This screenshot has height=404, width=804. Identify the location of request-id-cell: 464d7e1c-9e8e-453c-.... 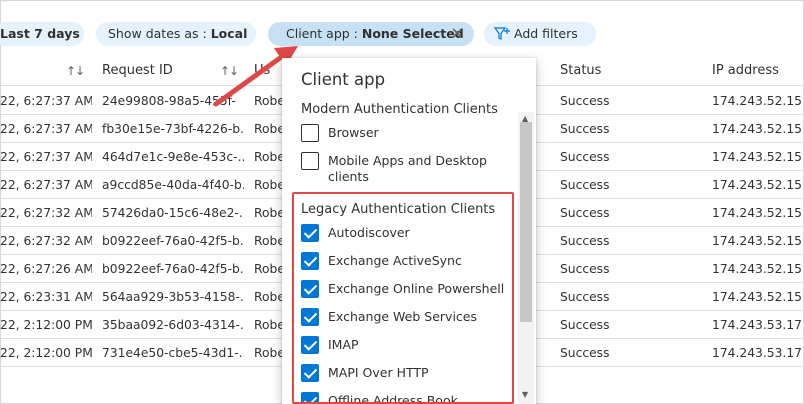
(173, 157).